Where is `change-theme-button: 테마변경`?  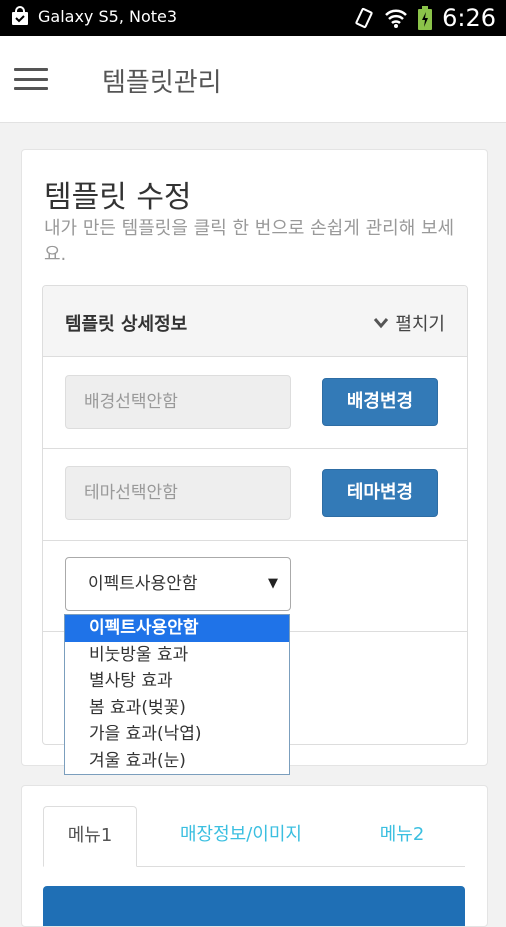 change-theme-button: 테마변경 is located at coordinates (380, 493).